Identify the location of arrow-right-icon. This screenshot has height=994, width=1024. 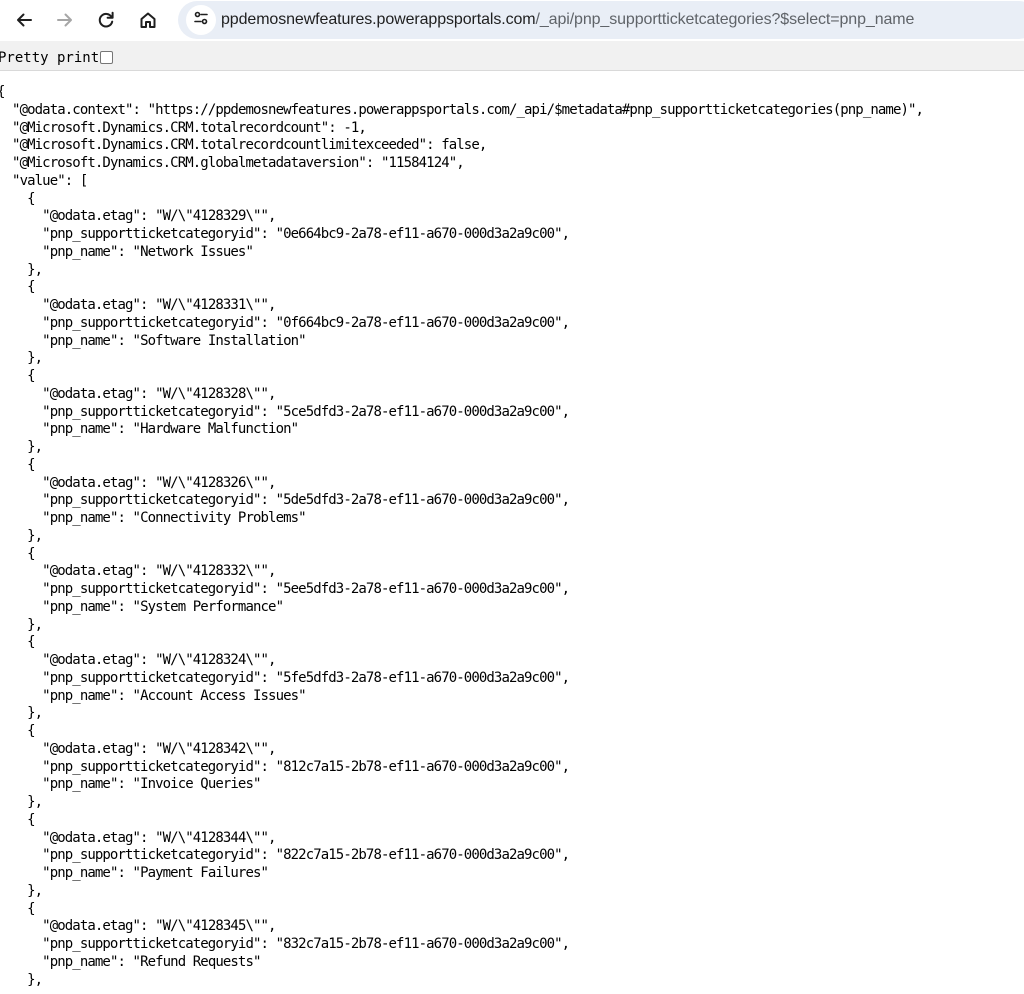
(65, 20).